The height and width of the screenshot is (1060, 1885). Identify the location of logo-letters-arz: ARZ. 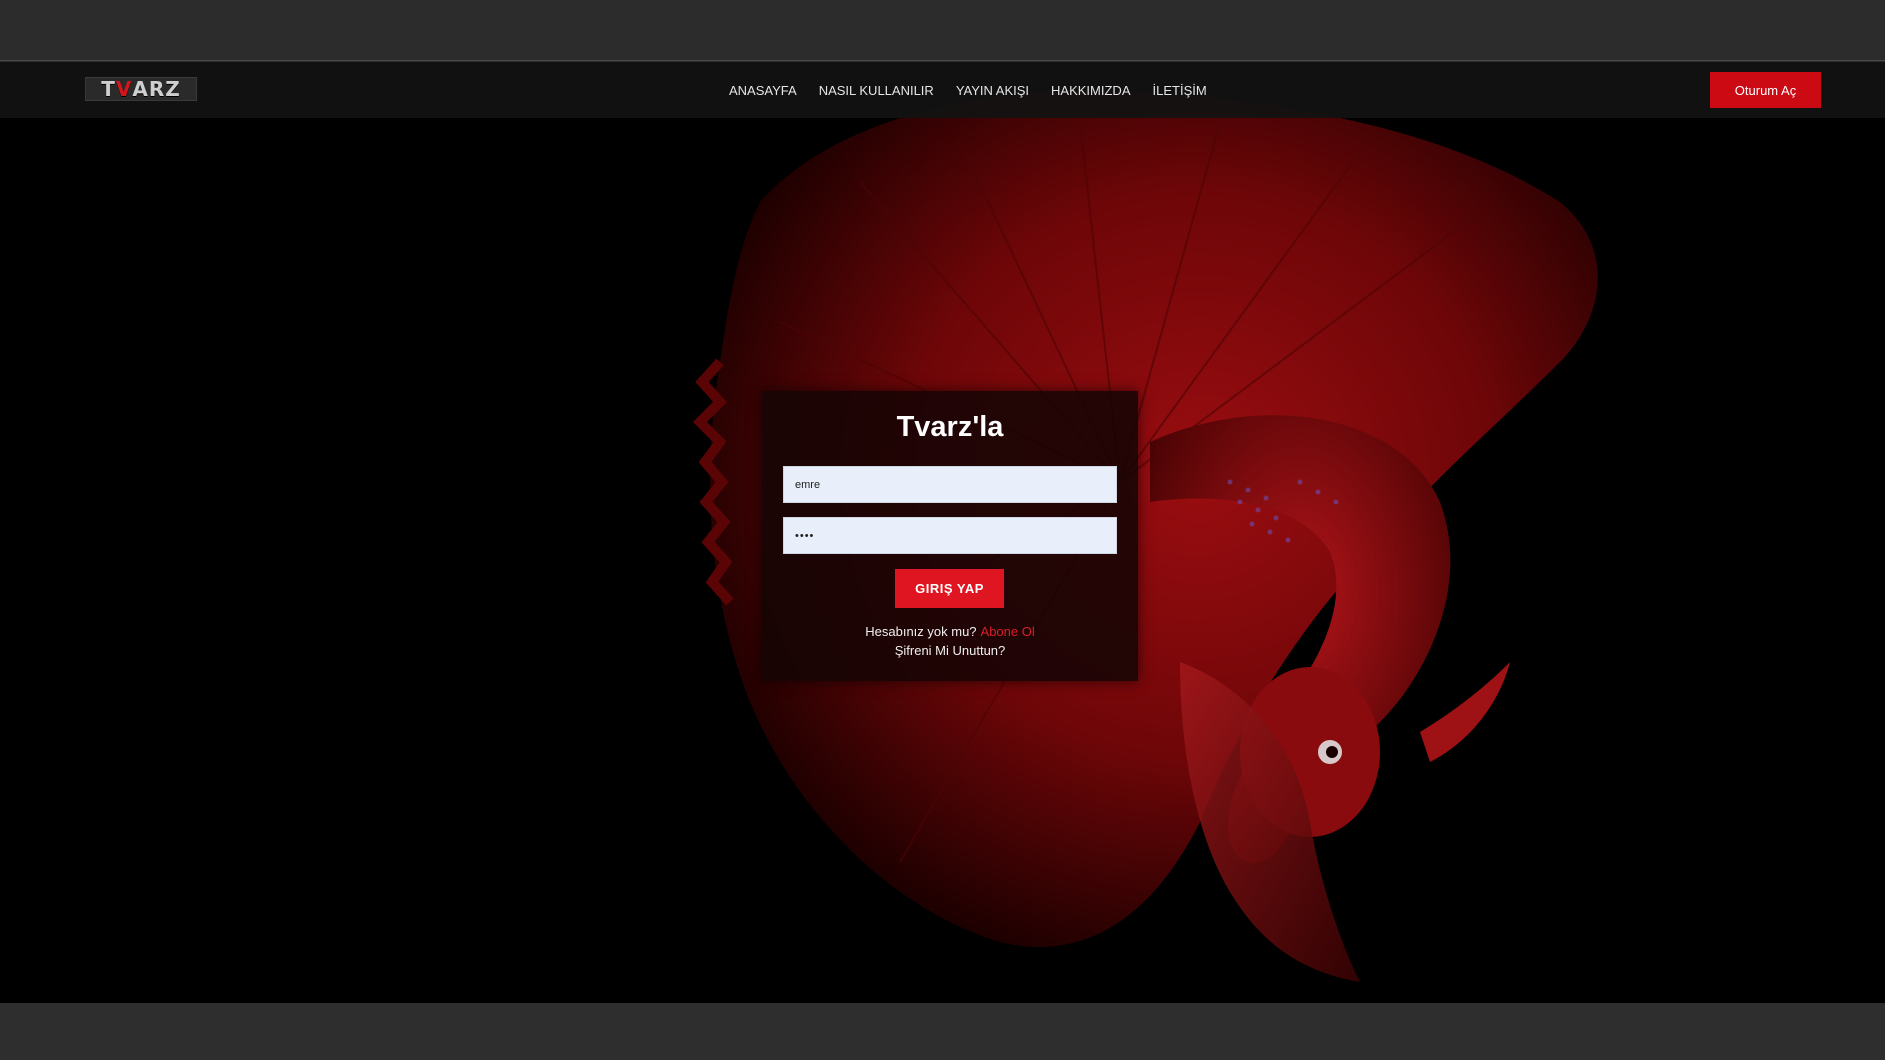
(156, 89).